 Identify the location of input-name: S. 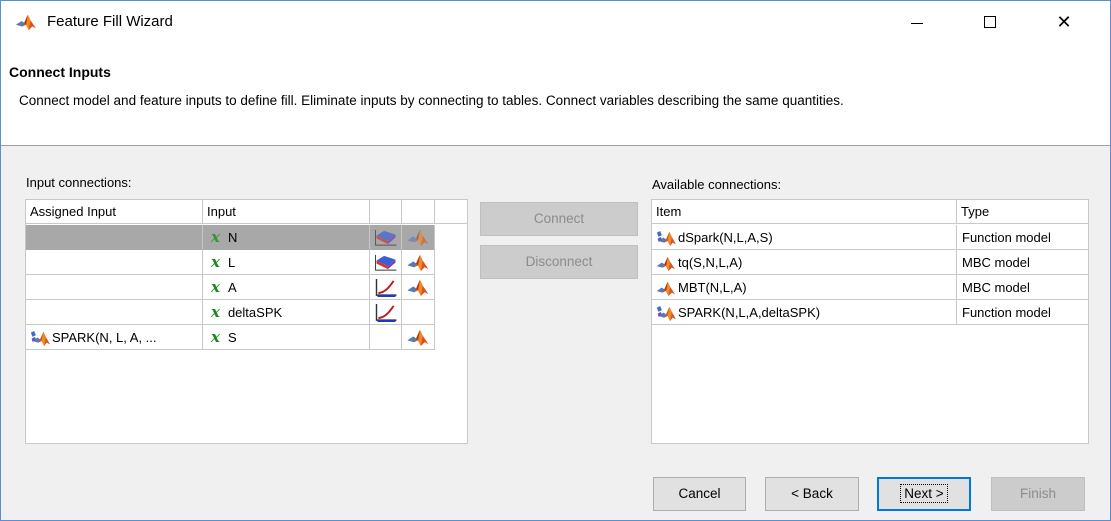
(232, 337).